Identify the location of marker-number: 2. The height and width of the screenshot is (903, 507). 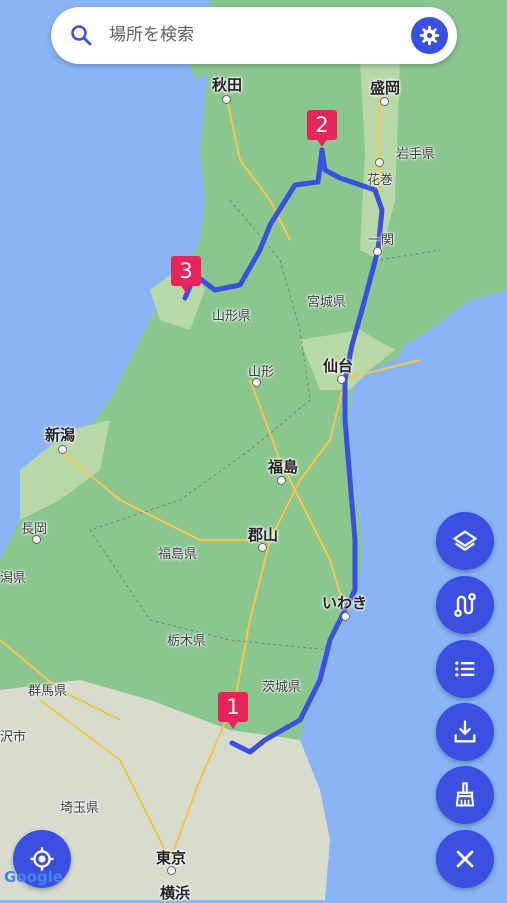
(322, 125).